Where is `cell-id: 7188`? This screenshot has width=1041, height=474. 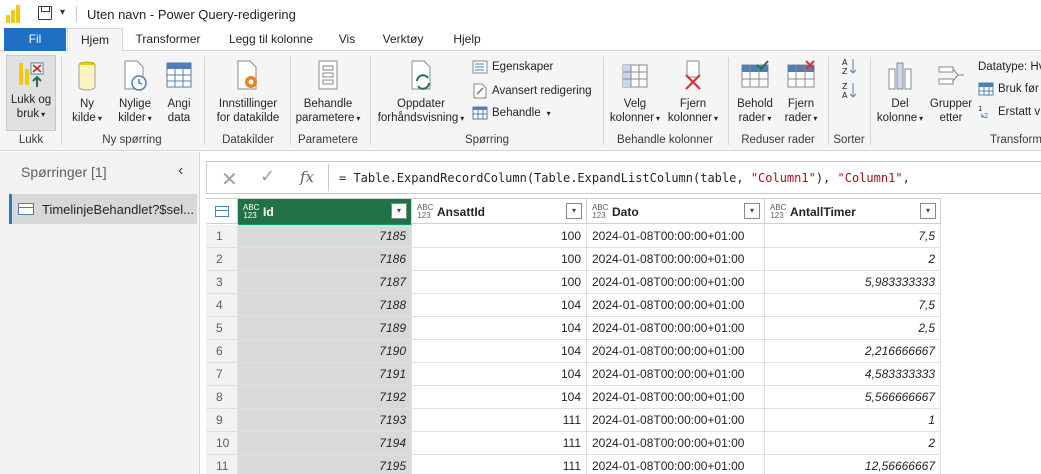 cell-id: 7188 is located at coordinates (325, 305).